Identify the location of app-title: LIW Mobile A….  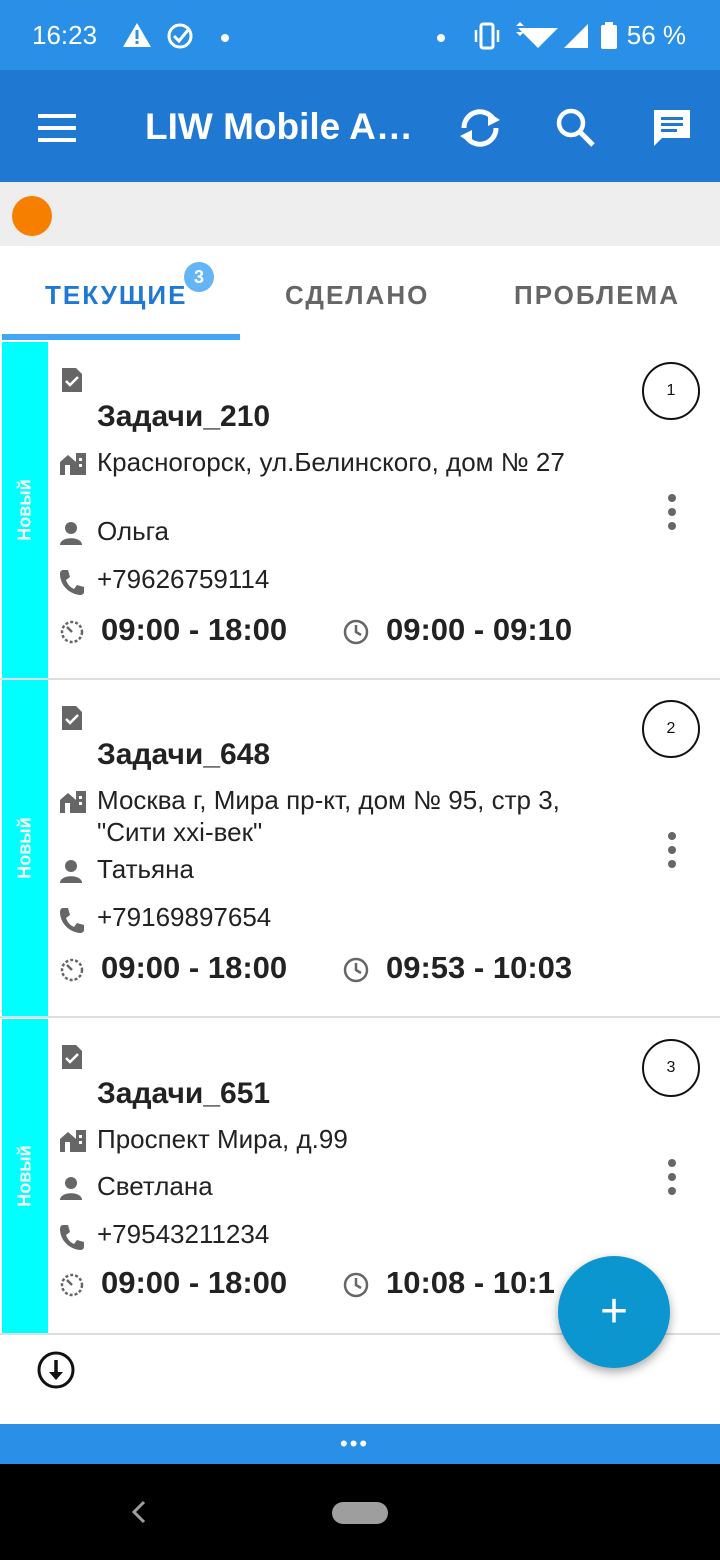
(279, 126).